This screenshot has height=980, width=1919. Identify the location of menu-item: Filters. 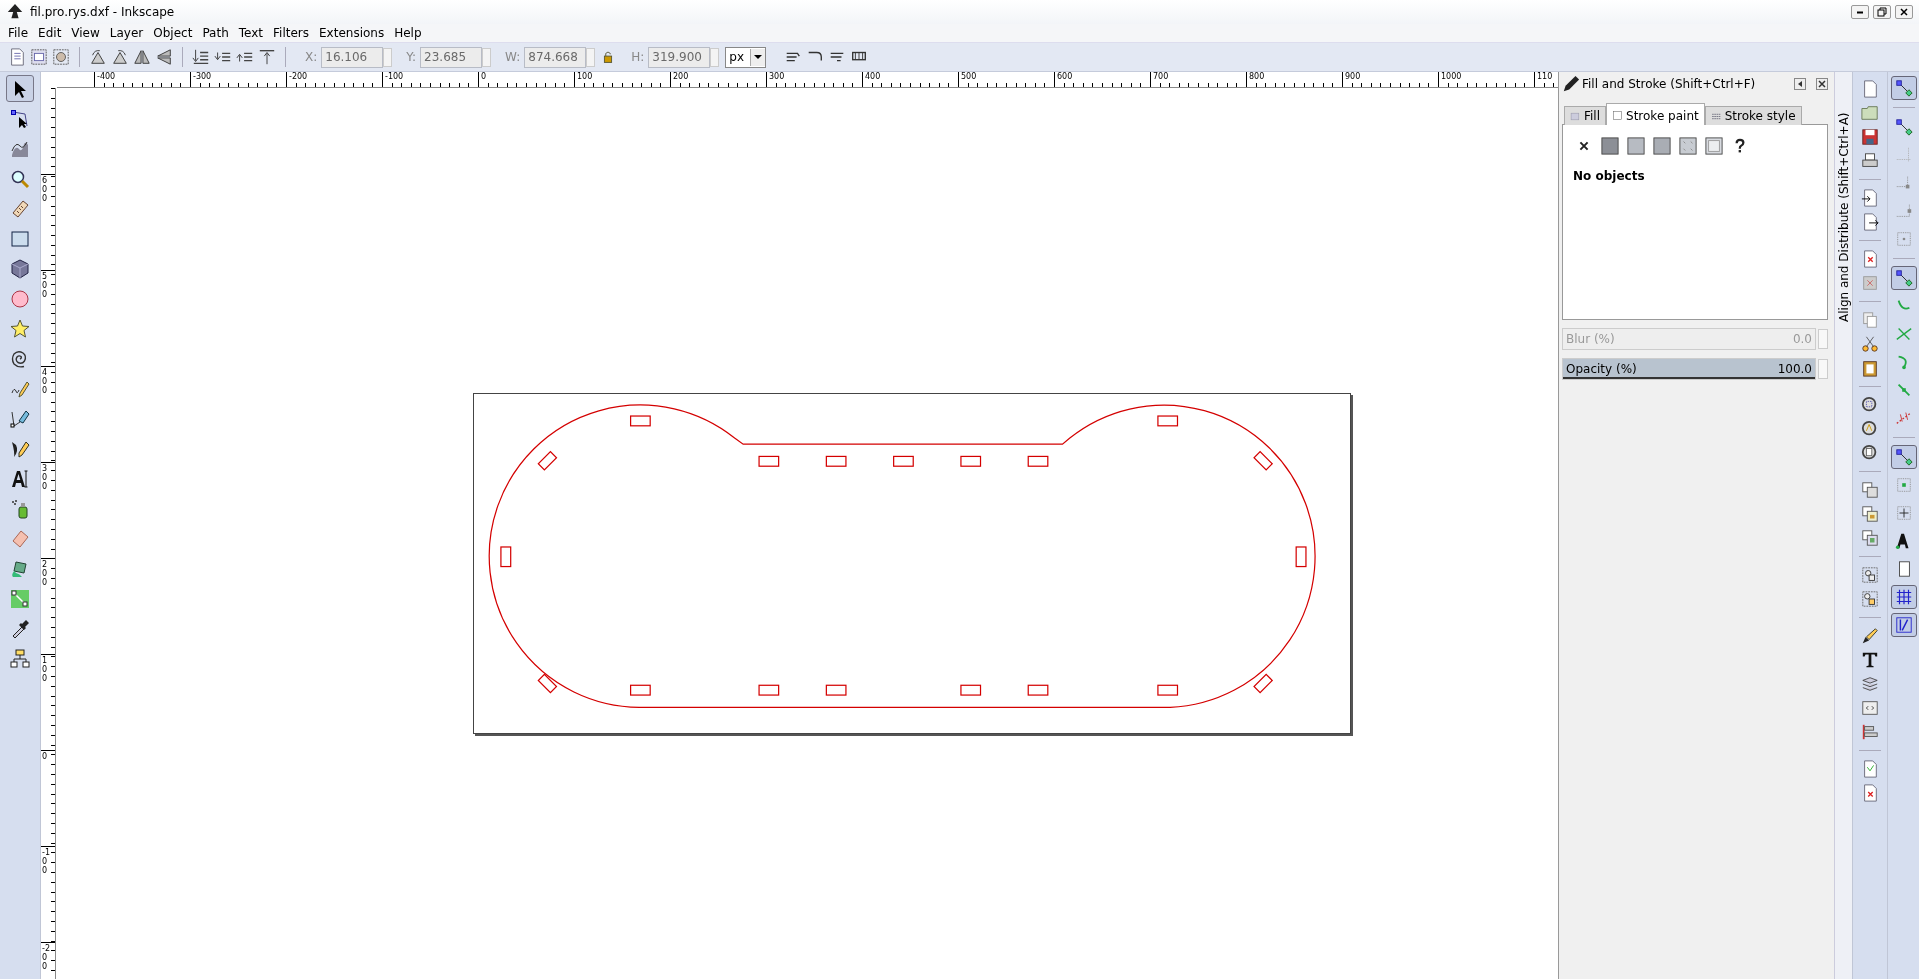
(291, 33).